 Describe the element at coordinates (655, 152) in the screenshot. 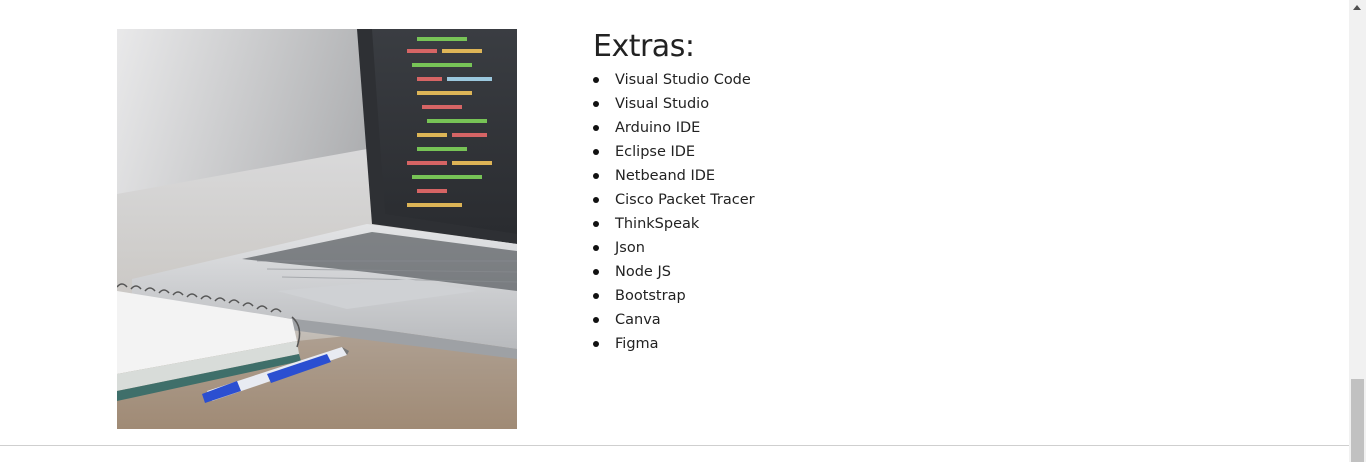

I see `list-item-label: Eclipse IDE` at that location.